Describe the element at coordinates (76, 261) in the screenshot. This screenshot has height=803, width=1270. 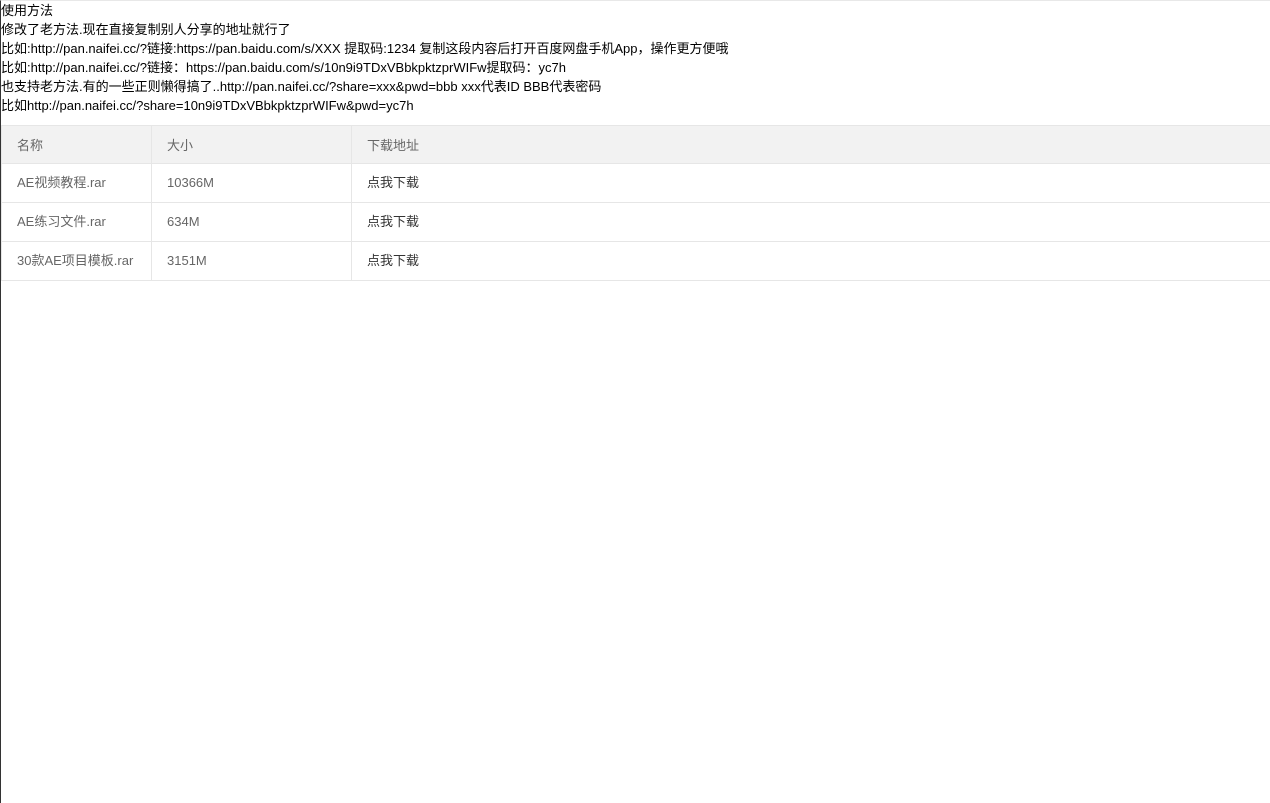
I see `file-name: 30款AE项目模板.rar` at that location.